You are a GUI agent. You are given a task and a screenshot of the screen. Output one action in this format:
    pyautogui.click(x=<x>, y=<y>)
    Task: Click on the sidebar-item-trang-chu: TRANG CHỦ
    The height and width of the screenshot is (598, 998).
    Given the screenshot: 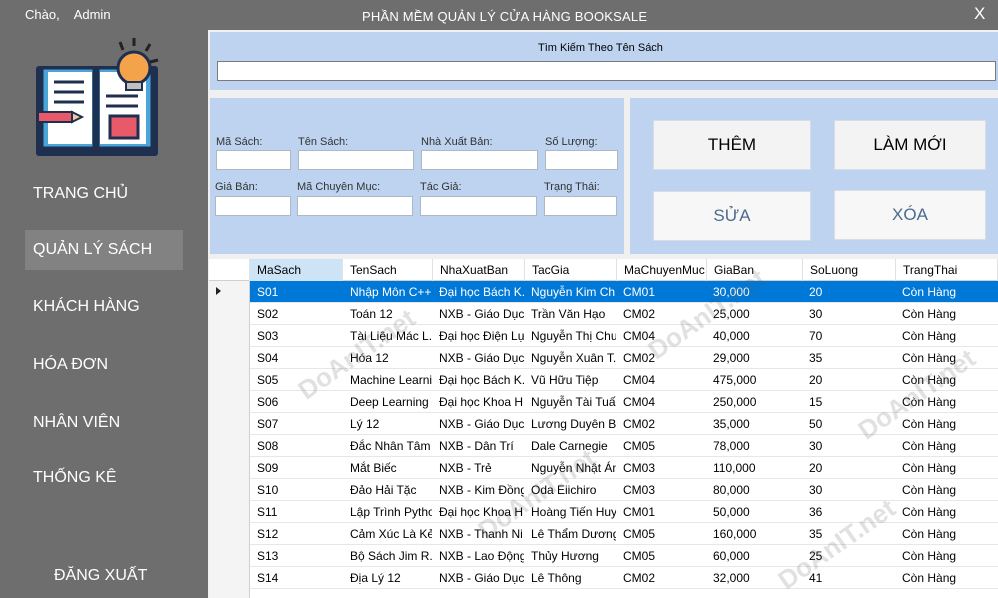 What is the action you would take?
    pyautogui.click(x=104, y=194)
    